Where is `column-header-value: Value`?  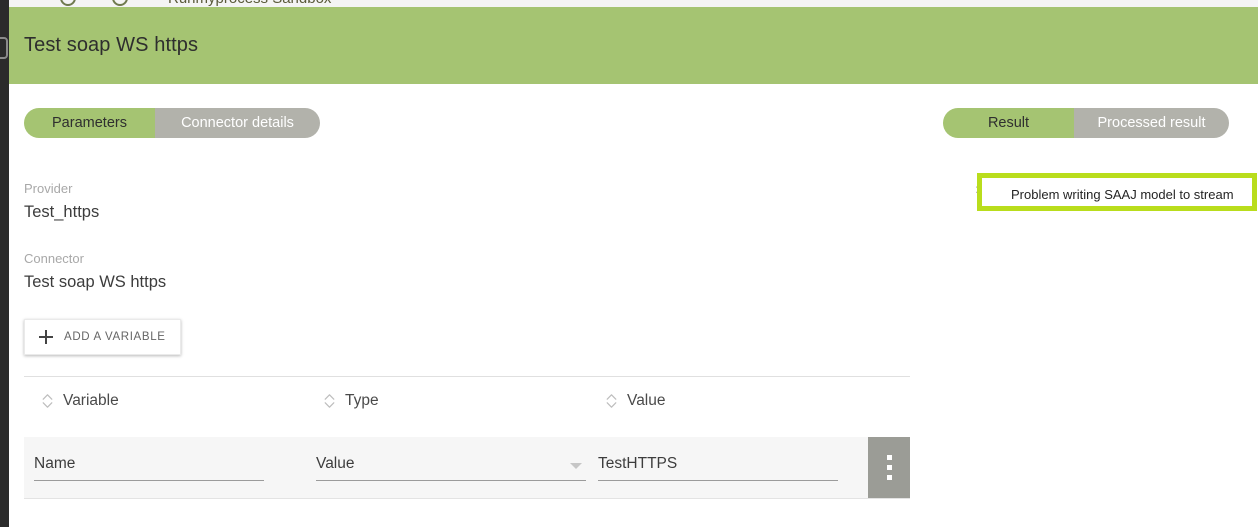
column-header-value: Value is located at coordinates (636, 401).